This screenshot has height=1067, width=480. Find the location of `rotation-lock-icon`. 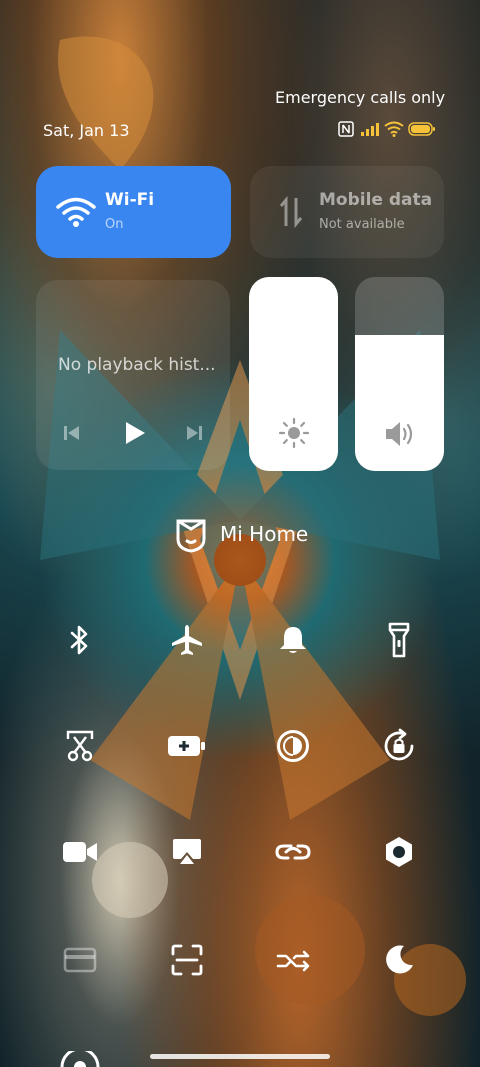

rotation-lock-icon is located at coordinates (399, 744).